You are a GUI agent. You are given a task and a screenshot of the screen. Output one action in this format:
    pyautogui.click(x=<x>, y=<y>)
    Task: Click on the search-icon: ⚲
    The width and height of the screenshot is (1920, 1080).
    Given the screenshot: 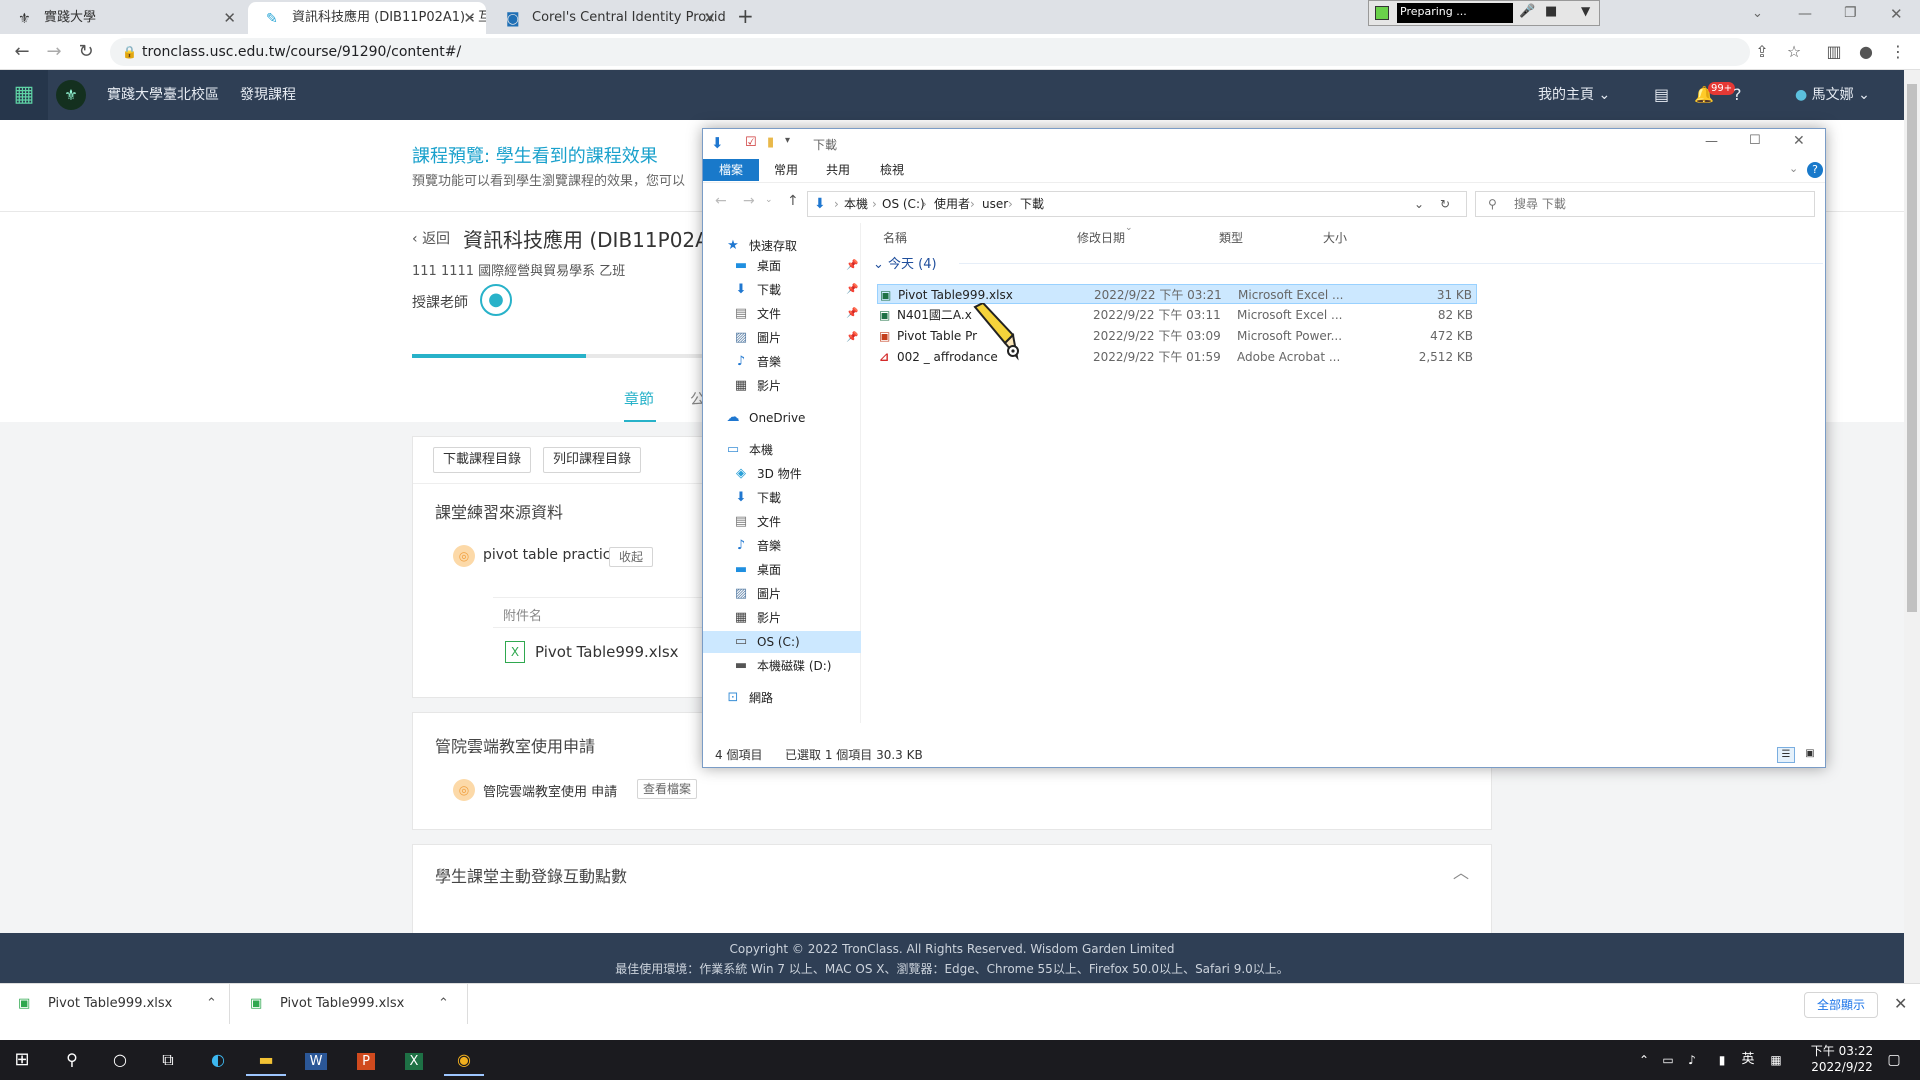 What is the action you would take?
    pyautogui.click(x=72, y=1060)
    